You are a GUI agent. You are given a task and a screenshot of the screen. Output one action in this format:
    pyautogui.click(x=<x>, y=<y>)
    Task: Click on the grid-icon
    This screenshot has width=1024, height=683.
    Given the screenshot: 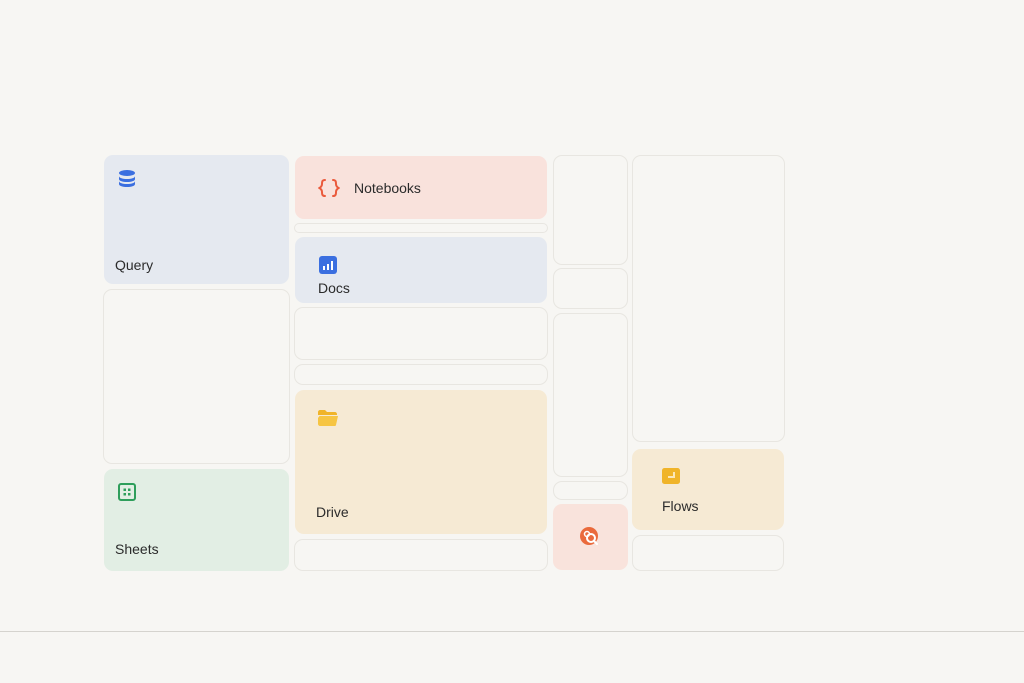 What is the action you would take?
    pyautogui.click(x=127, y=492)
    